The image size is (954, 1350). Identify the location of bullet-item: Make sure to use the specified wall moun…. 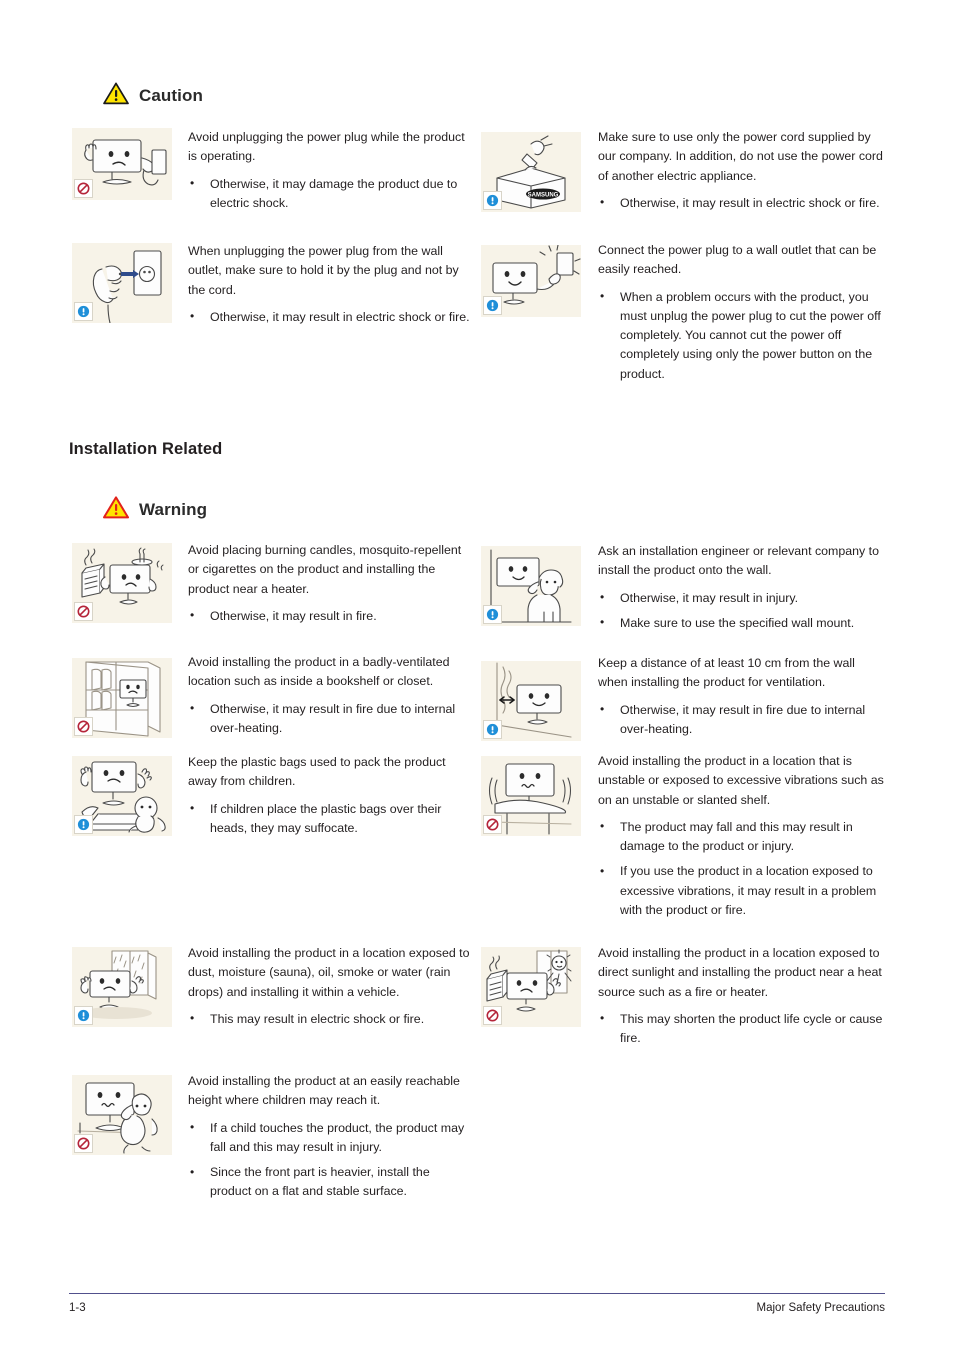
(741, 623).